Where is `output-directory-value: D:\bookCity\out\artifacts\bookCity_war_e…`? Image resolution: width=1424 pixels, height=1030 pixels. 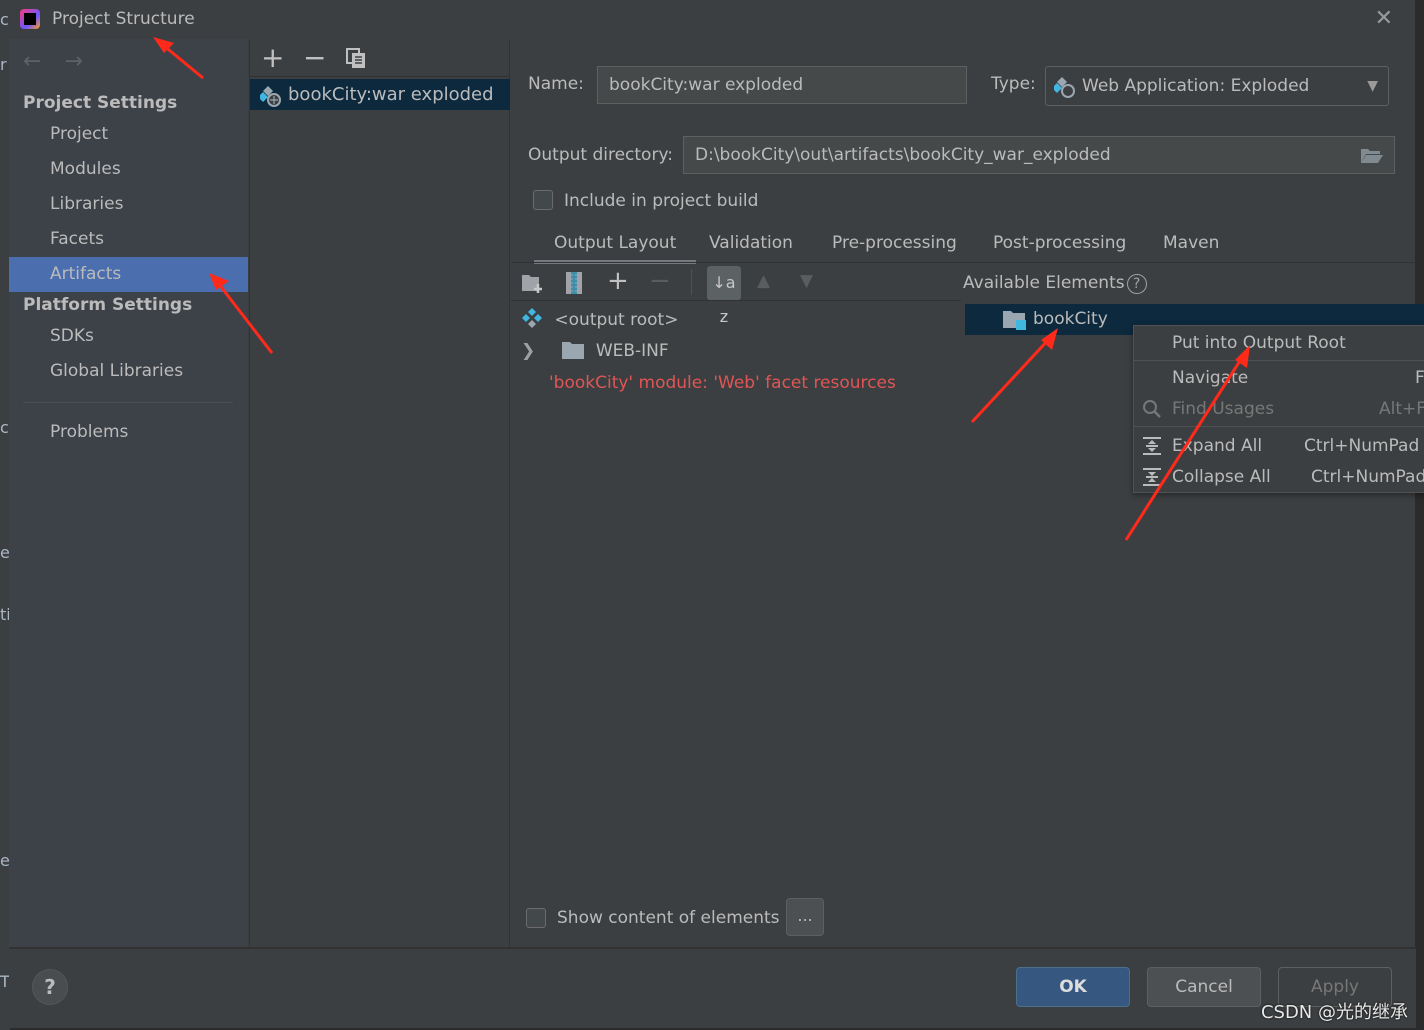 output-directory-value: D:\bookCity\out\artifacts\bookCity_war_e… is located at coordinates (903, 155).